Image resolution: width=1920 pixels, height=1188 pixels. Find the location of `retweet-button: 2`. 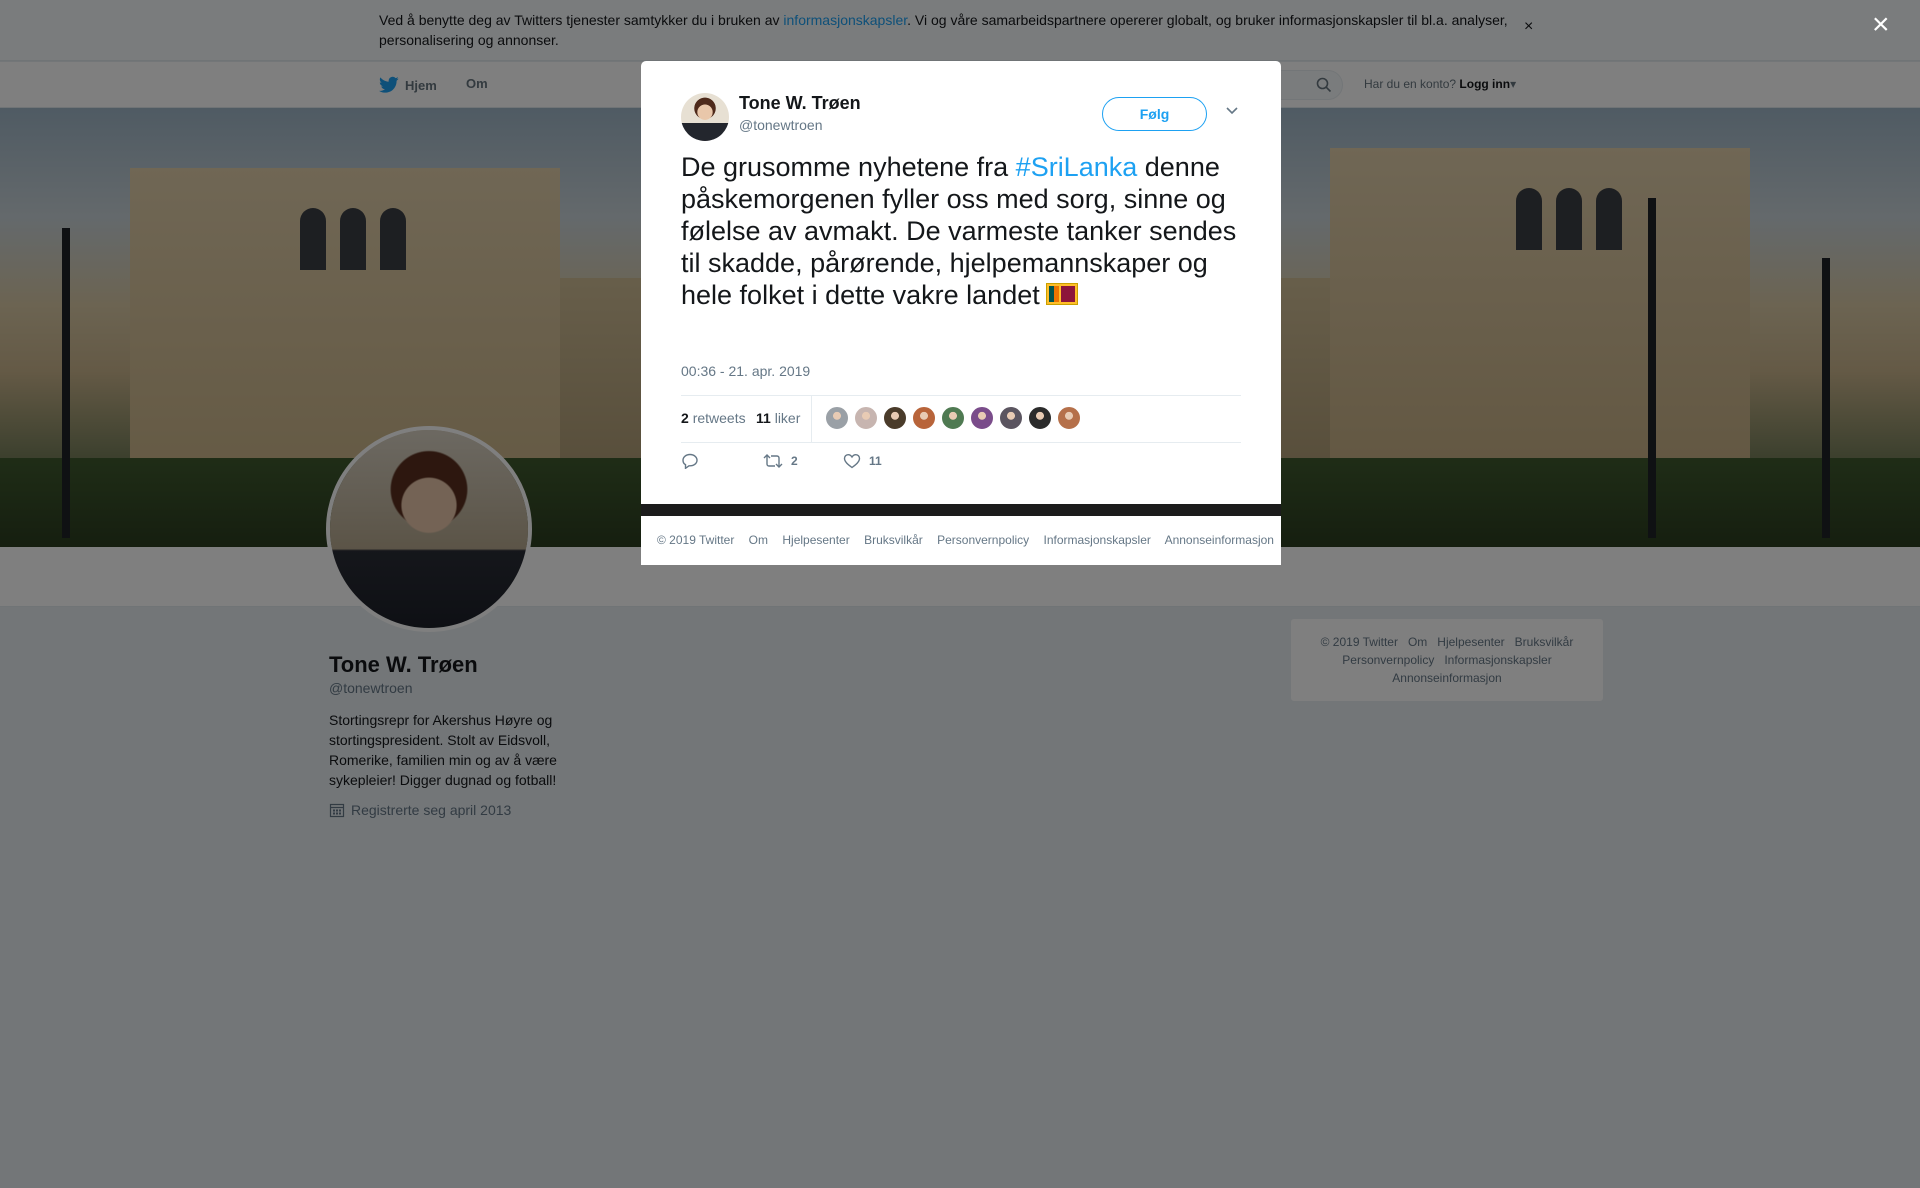

retweet-button: 2 is located at coordinates (780, 461).